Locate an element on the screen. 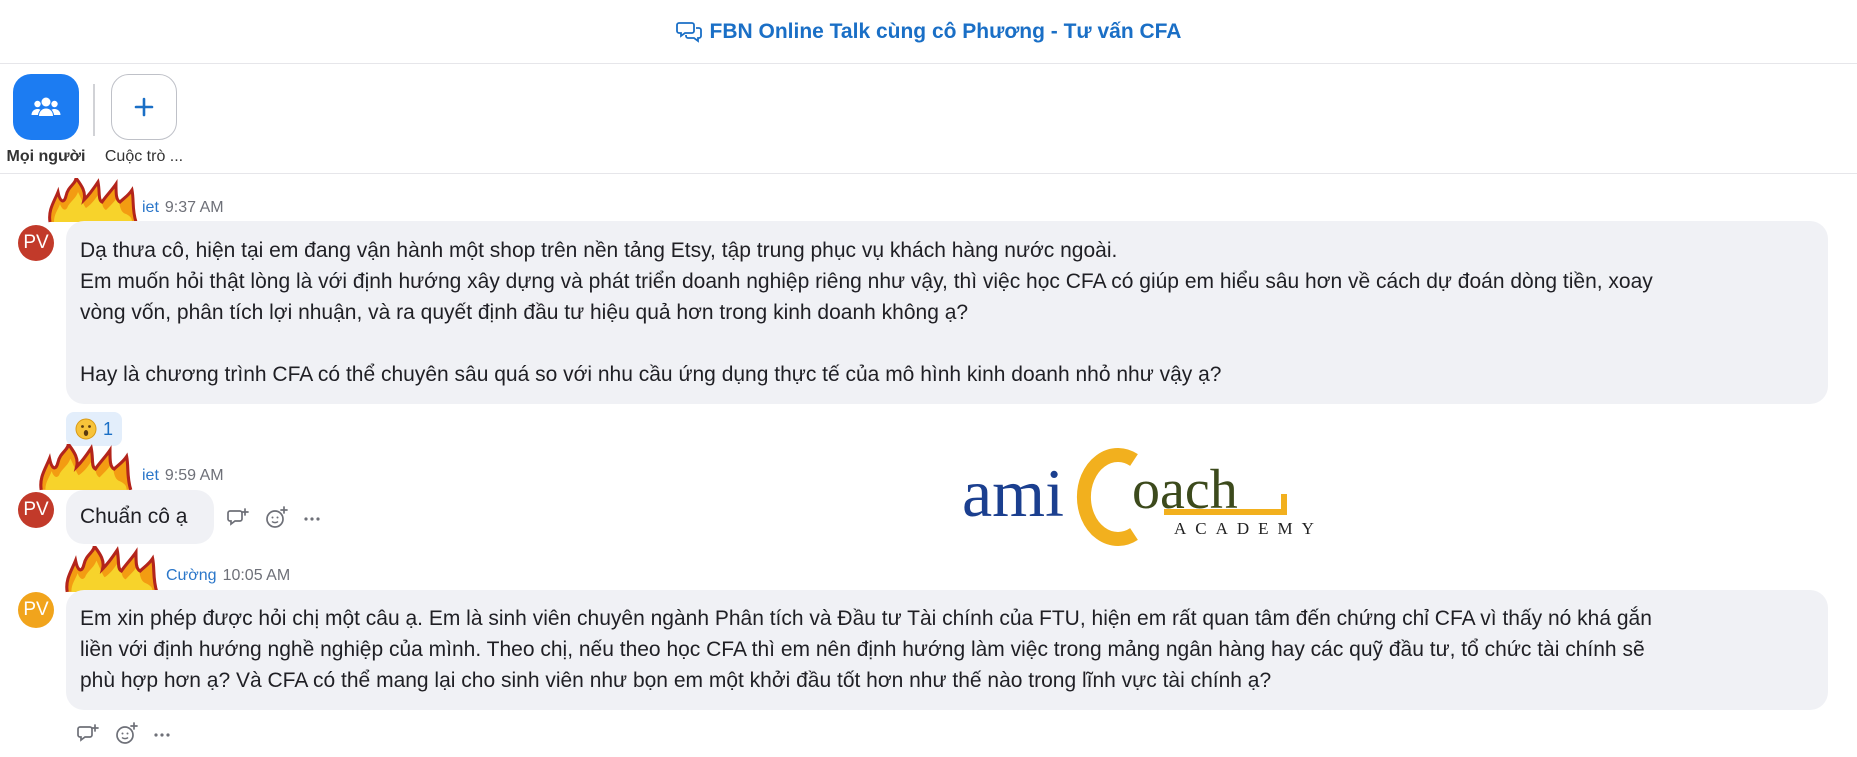 The height and width of the screenshot is (757, 1857). plus-icon is located at coordinates (144, 107).